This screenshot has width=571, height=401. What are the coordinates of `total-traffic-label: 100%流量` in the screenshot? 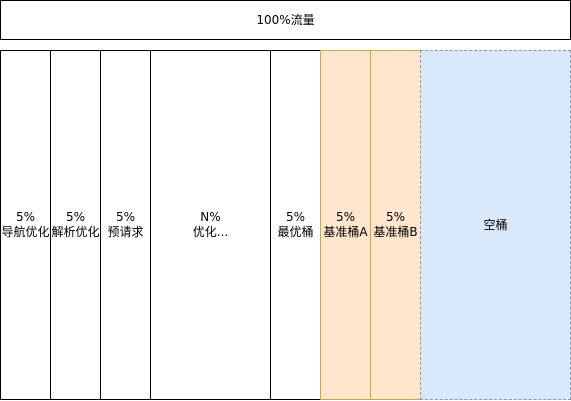 It's located at (285, 19).